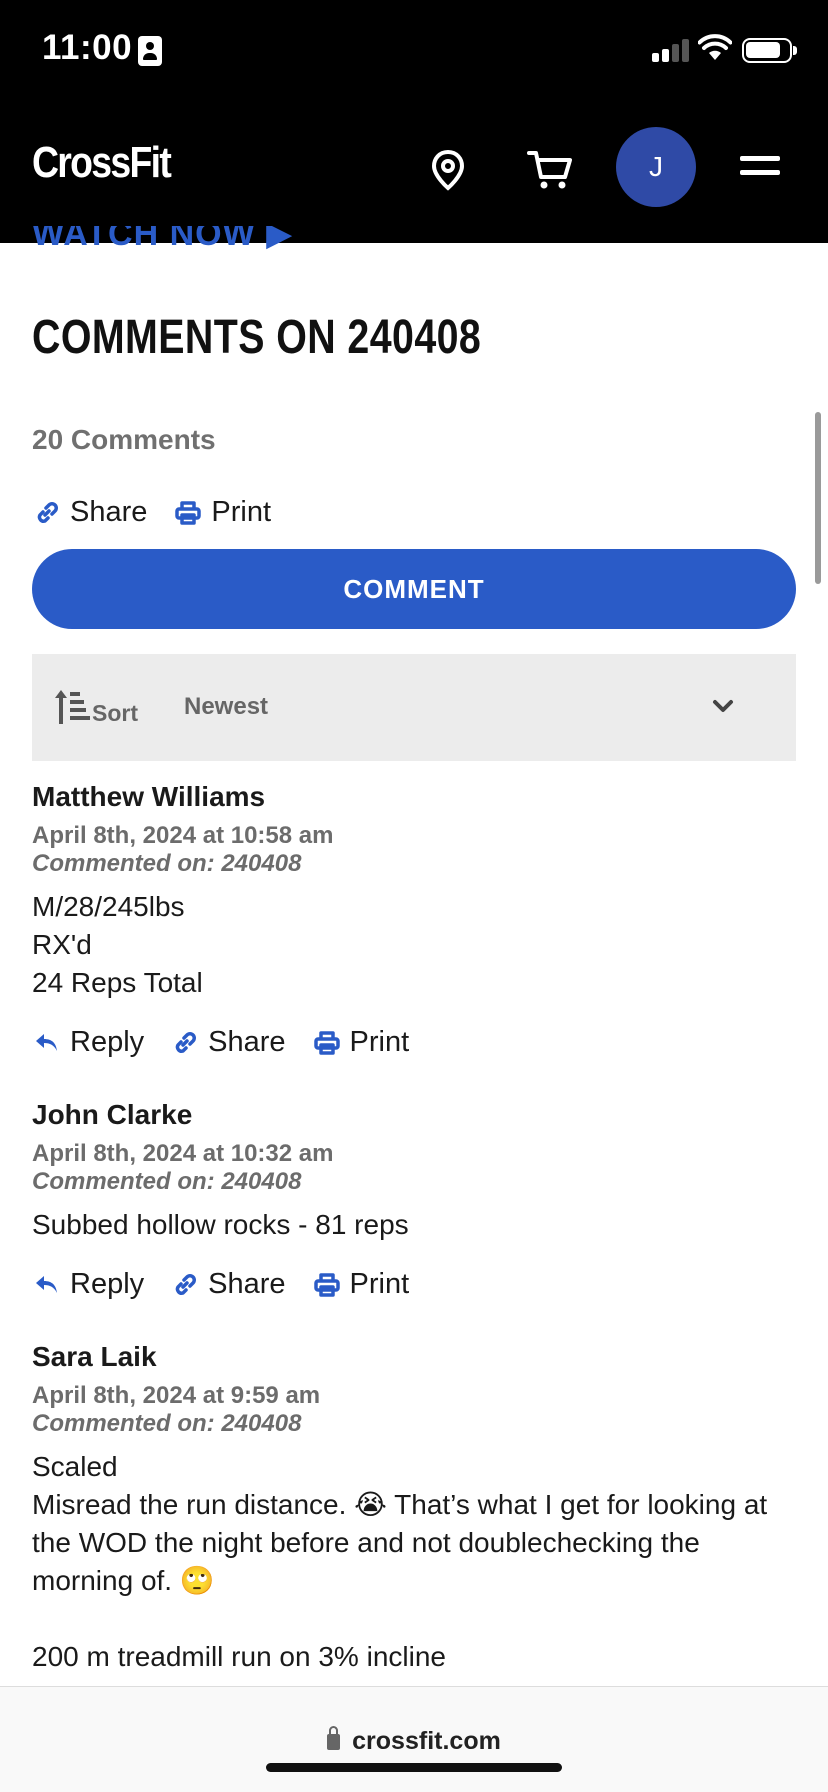 The image size is (828, 1792). Describe the element at coordinates (417, 1225) in the screenshot. I see `comment-body: Subbed hollow rocks - 81 reps` at that location.